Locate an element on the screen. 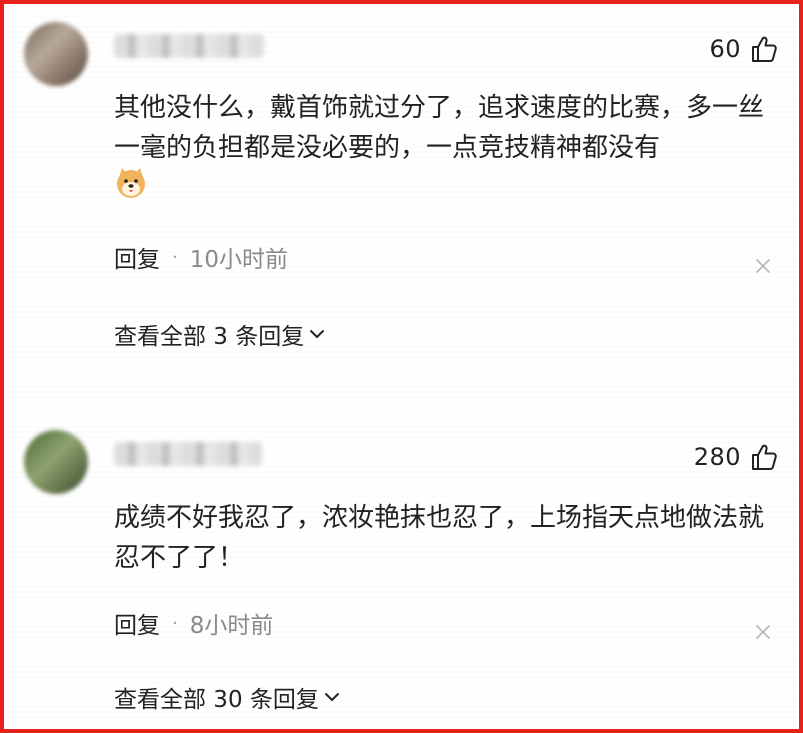 The height and width of the screenshot is (733, 803). timestamp: 8小时前 is located at coordinates (231, 626).